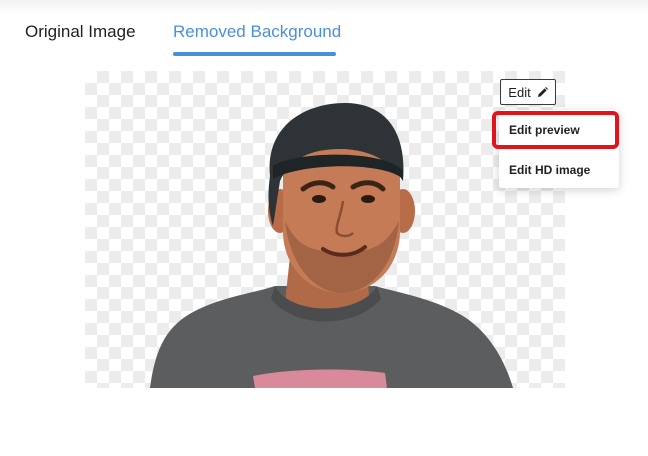 This screenshot has height=456, width=648. I want to click on menu-item-edit-hd-image: Edit HD image, so click(559, 169).